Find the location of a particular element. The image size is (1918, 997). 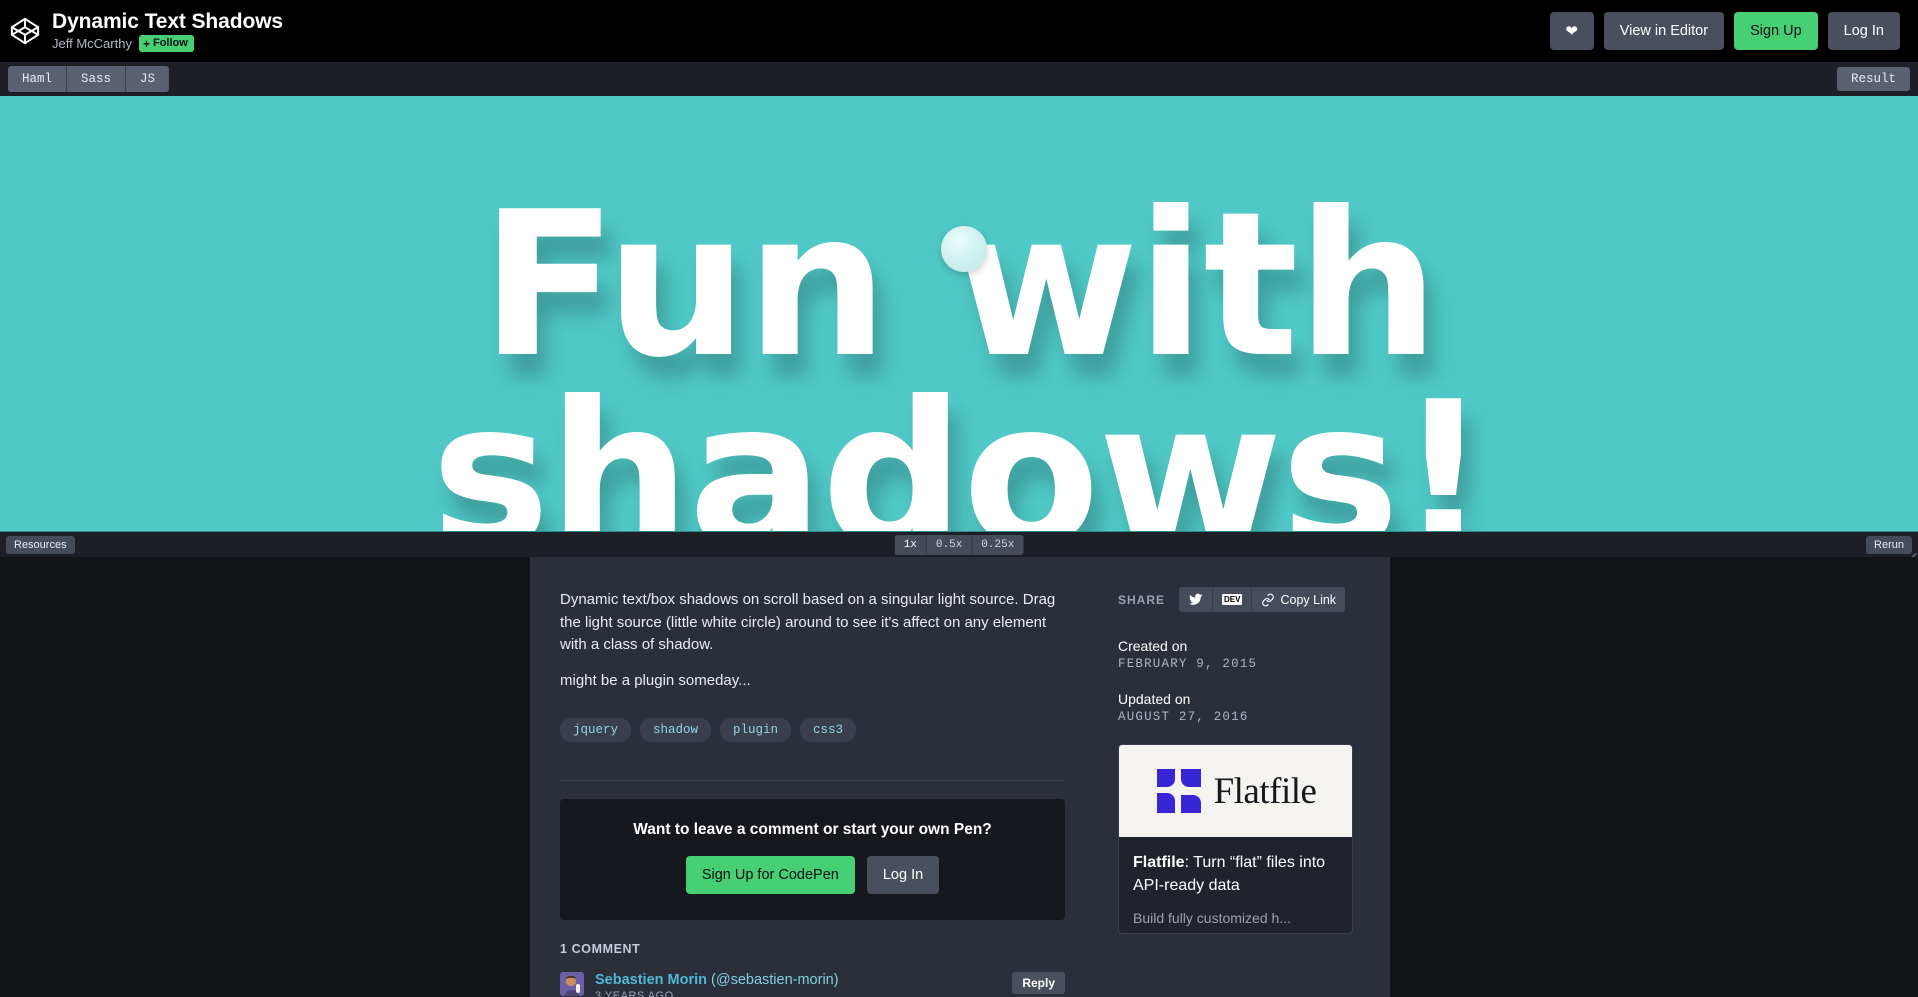

tag-shadow: shadow is located at coordinates (676, 730).